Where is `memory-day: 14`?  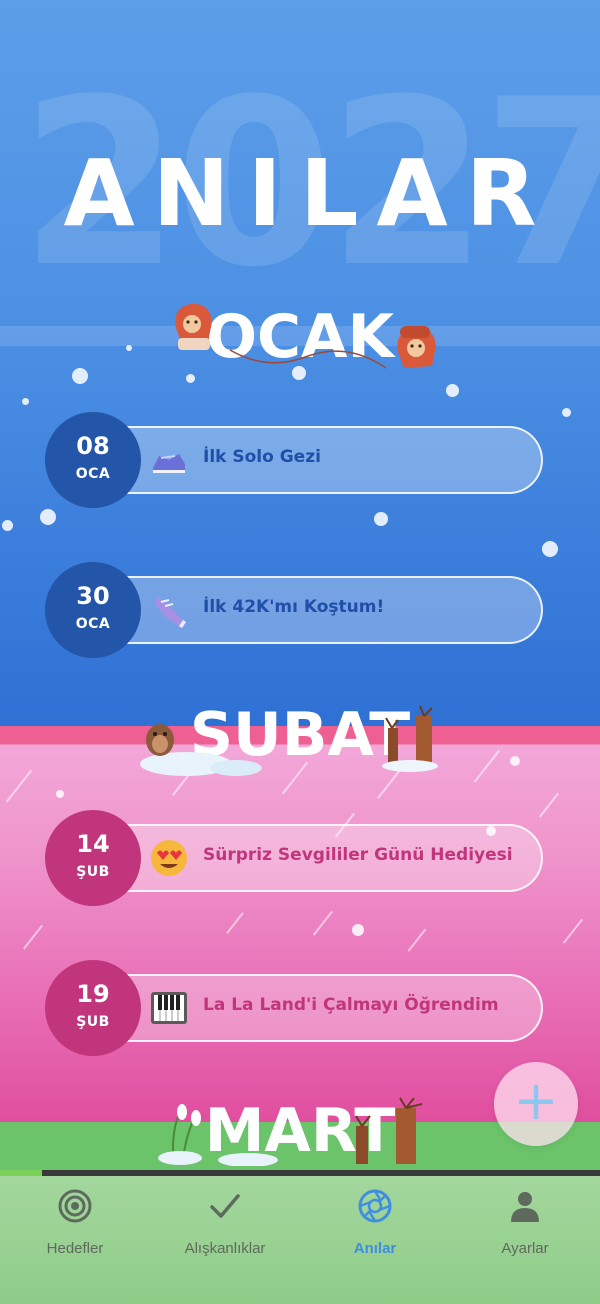 memory-day: 14 is located at coordinates (93, 844).